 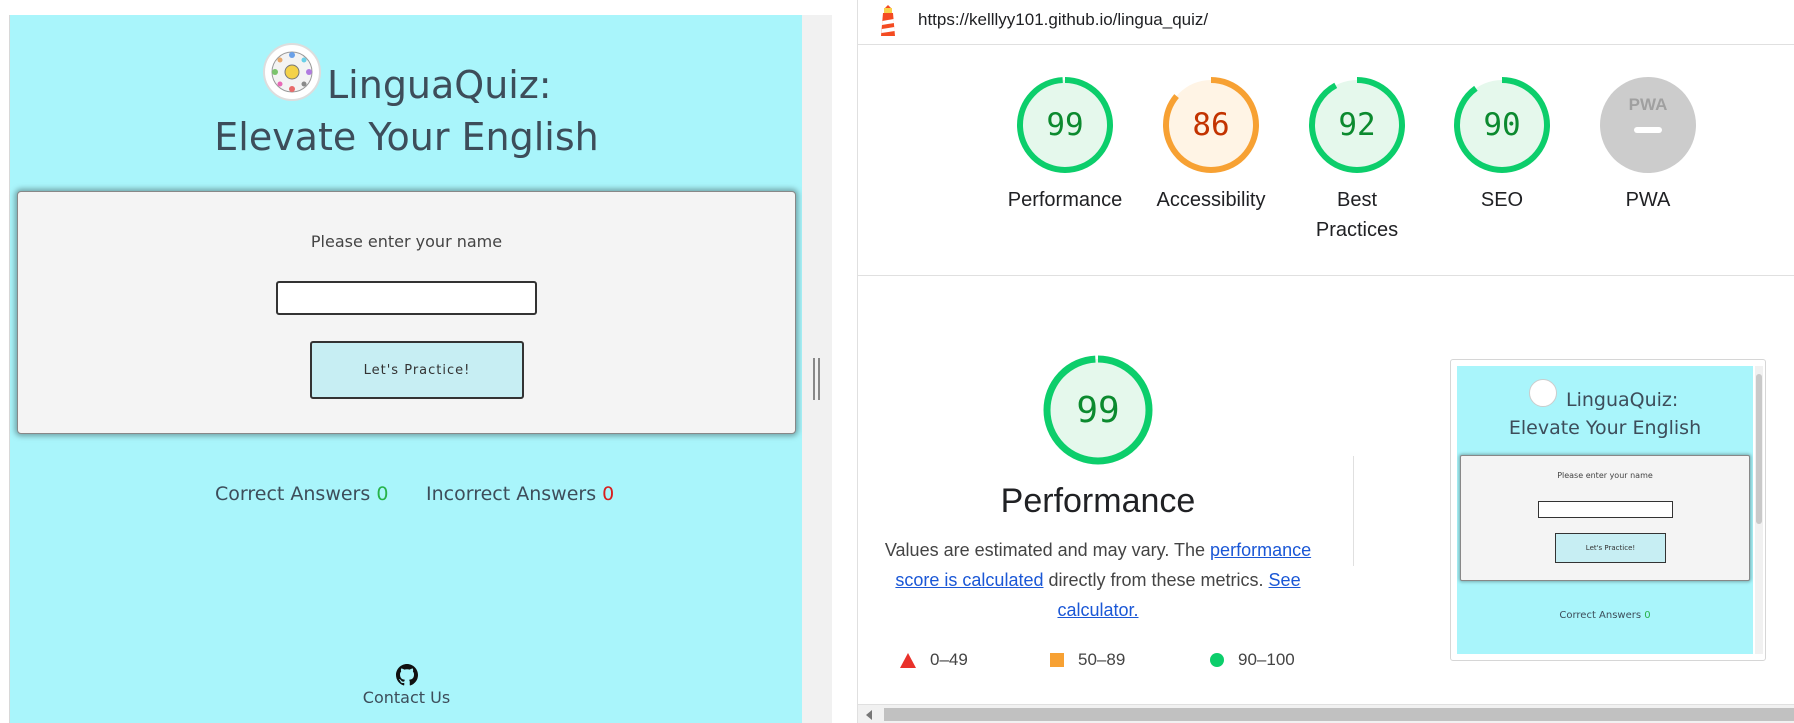 What do you see at coordinates (1622, 400) in the screenshot?
I see `thumbnail-title: LinguaQuiz:` at bounding box center [1622, 400].